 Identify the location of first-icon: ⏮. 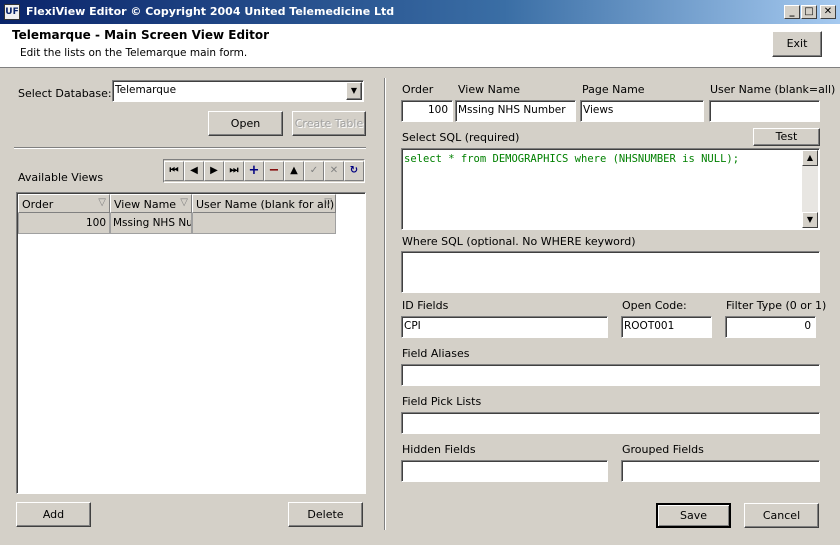
(174, 171).